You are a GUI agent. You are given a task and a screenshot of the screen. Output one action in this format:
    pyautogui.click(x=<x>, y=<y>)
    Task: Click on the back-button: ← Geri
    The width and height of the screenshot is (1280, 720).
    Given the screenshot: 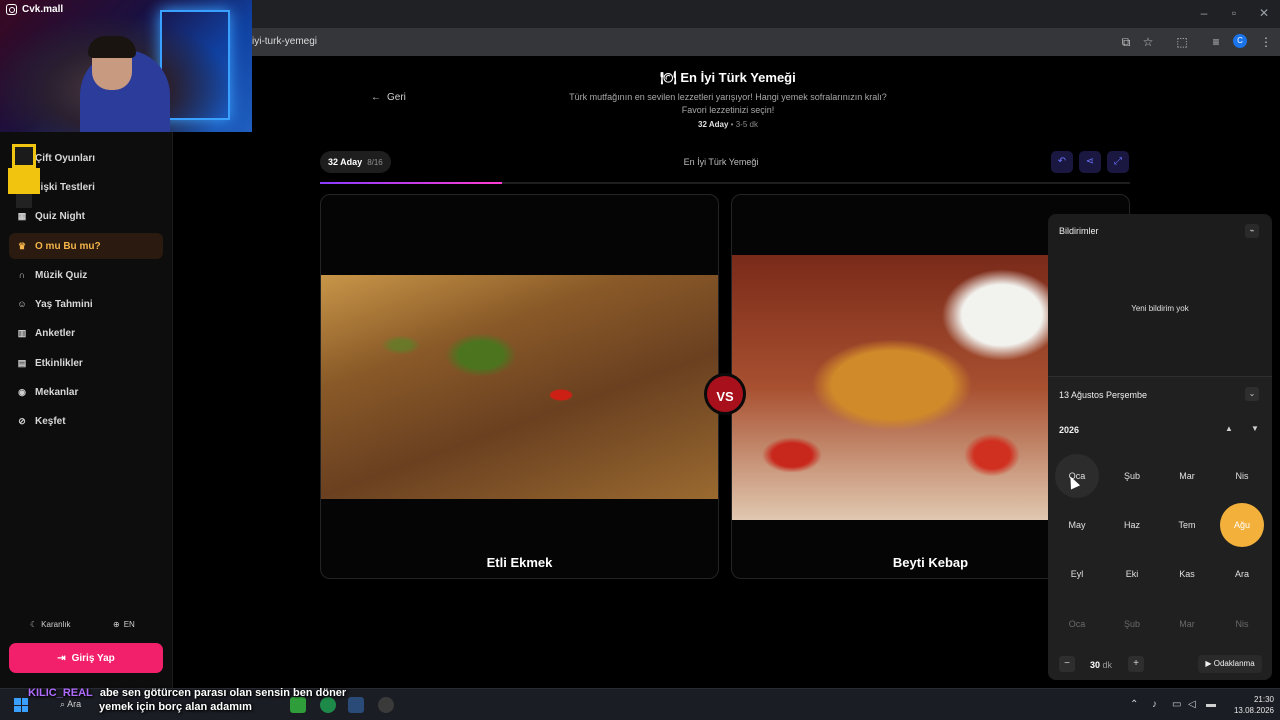 What is the action you would take?
    pyautogui.click(x=388, y=97)
    